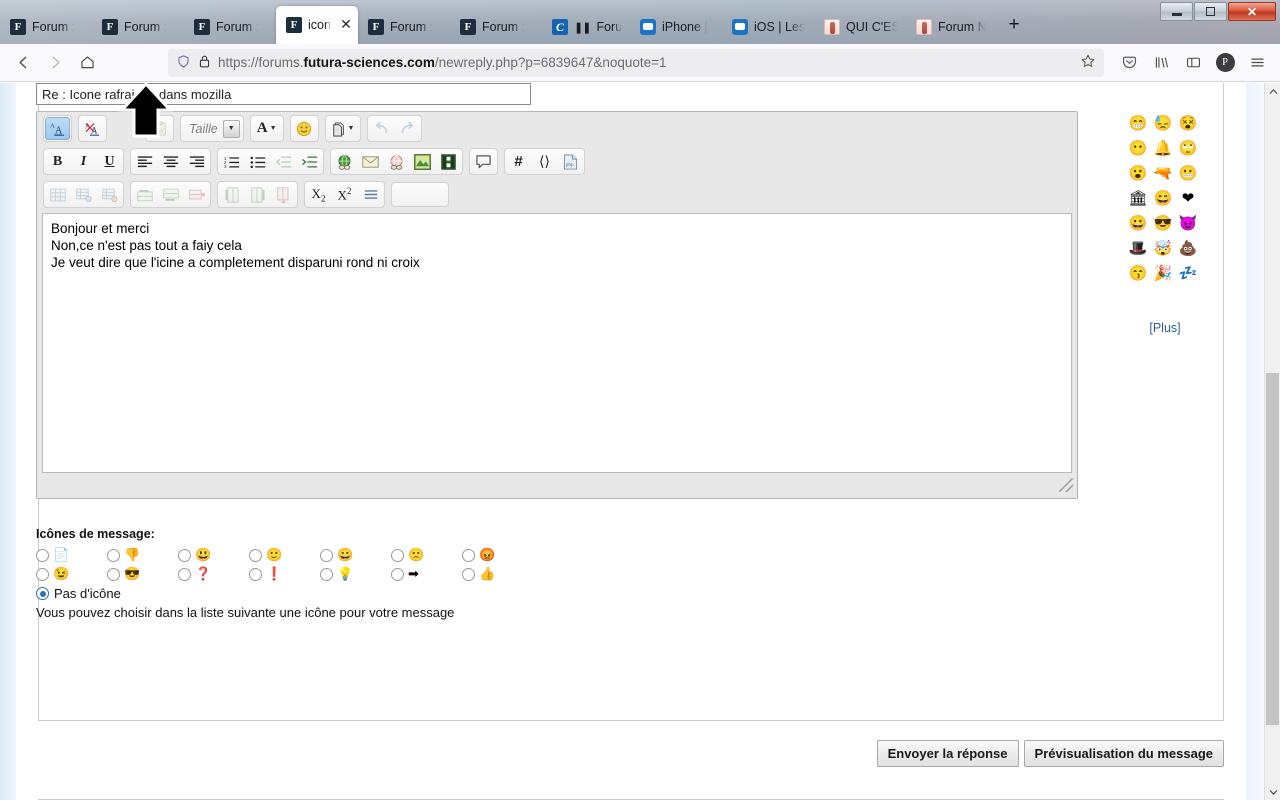 The image size is (1280, 800). What do you see at coordinates (1272, 792) in the screenshot?
I see `scroll-down-arrow-icon` at bounding box center [1272, 792].